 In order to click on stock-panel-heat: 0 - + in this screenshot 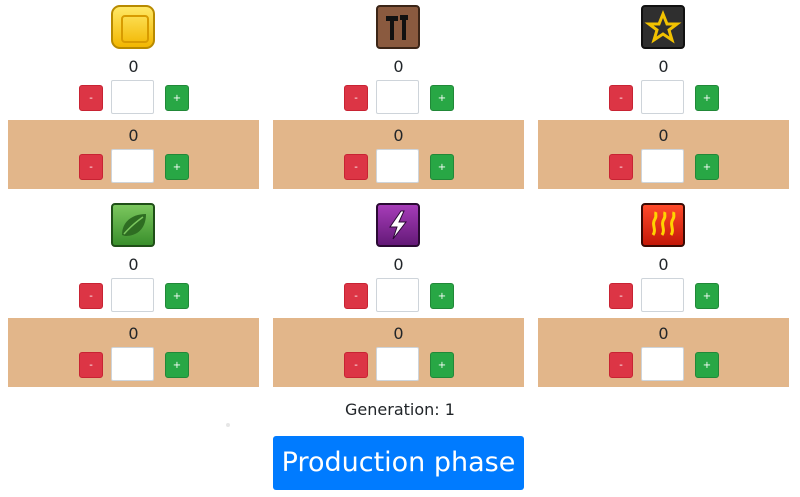, I will do `click(663, 352)`.